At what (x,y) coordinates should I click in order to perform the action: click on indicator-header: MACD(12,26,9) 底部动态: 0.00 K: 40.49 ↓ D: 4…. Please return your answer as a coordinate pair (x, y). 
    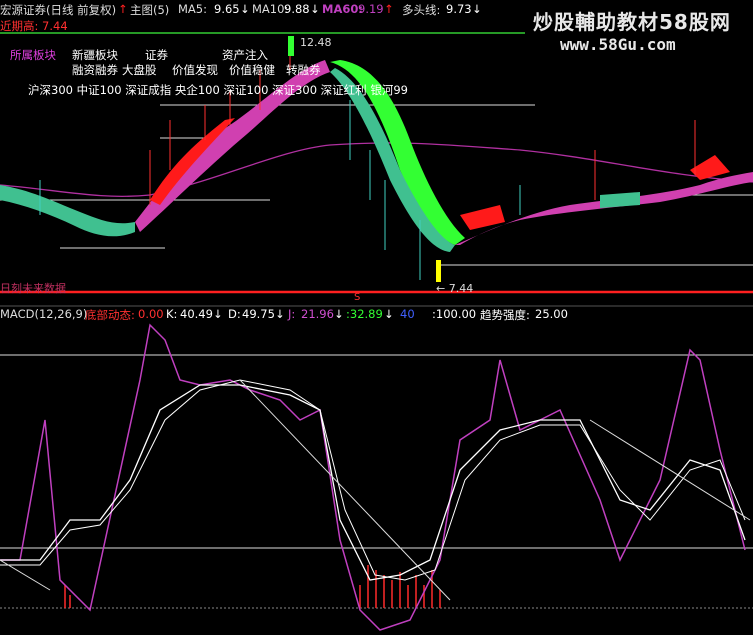
    Looking at the image, I should click on (376, 315).